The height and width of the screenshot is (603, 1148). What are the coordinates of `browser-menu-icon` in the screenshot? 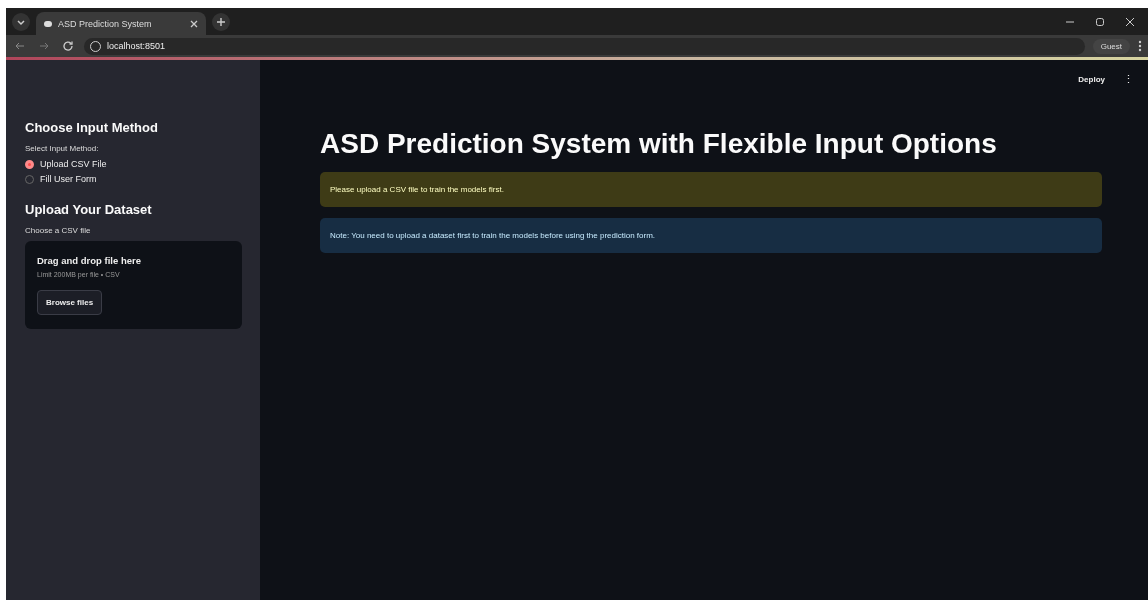 It's located at (1140, 46).